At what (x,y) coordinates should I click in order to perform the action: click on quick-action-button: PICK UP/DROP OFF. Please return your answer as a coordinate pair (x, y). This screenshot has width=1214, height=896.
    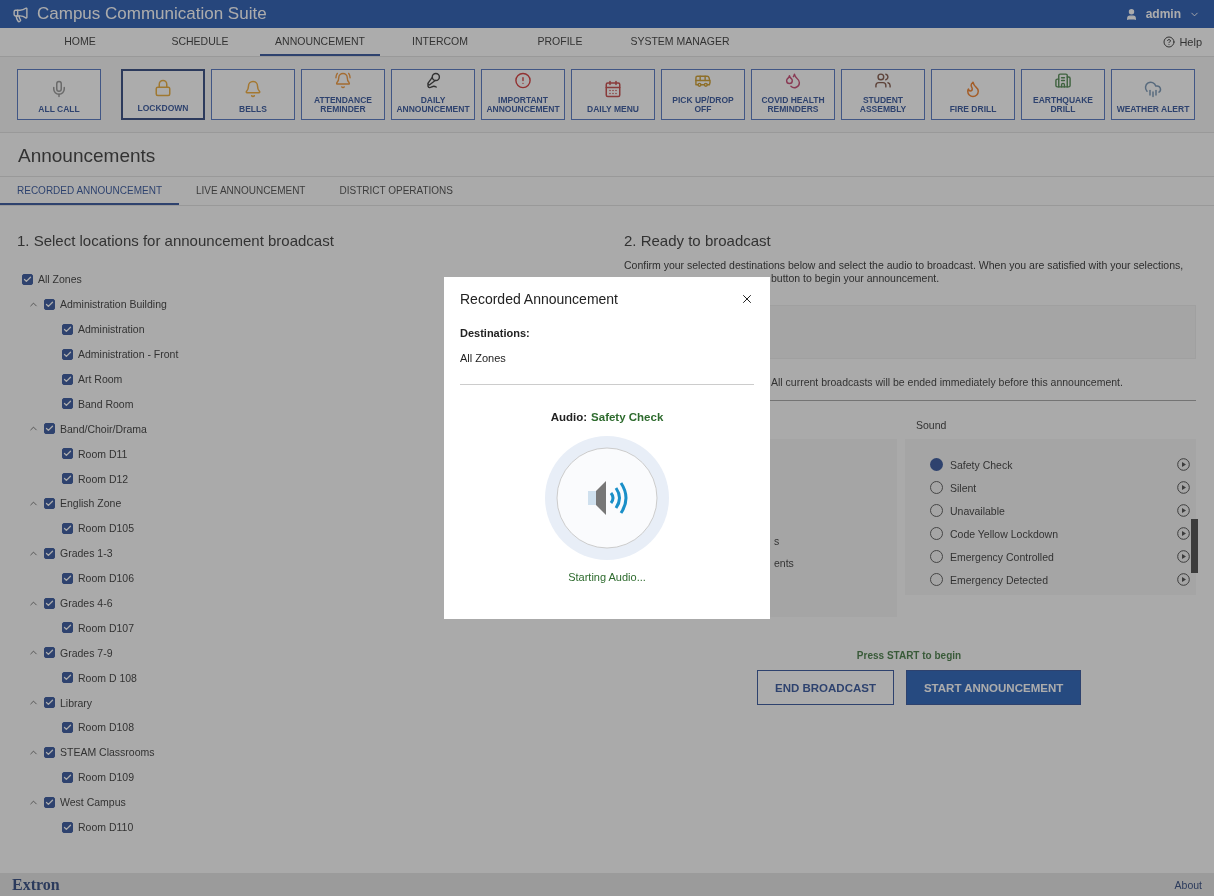
    Looking at the image, I should click on (703, 94).